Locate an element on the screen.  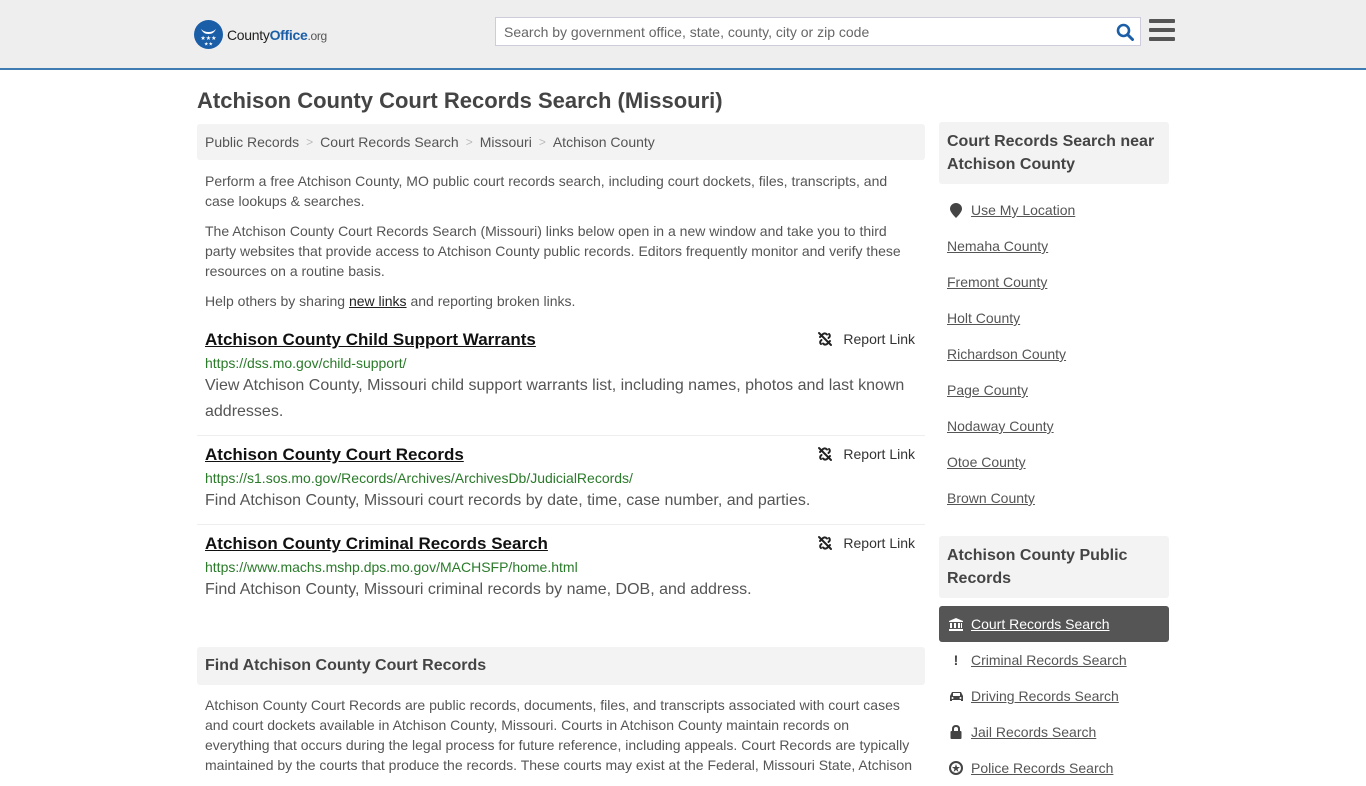
nearby-county-item: Holt County is located at coordinates (1054, 318).